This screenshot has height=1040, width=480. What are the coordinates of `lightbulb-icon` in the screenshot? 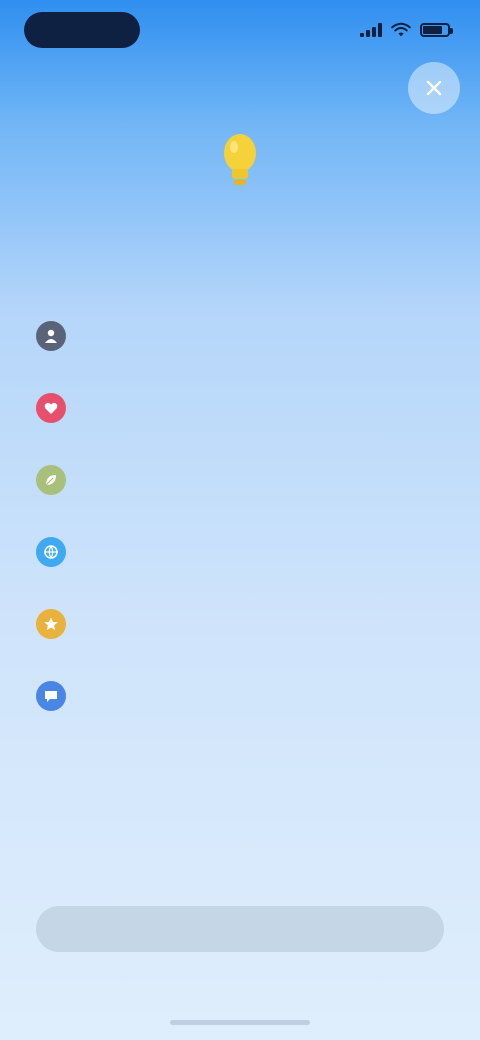 It's located at (240, 159).